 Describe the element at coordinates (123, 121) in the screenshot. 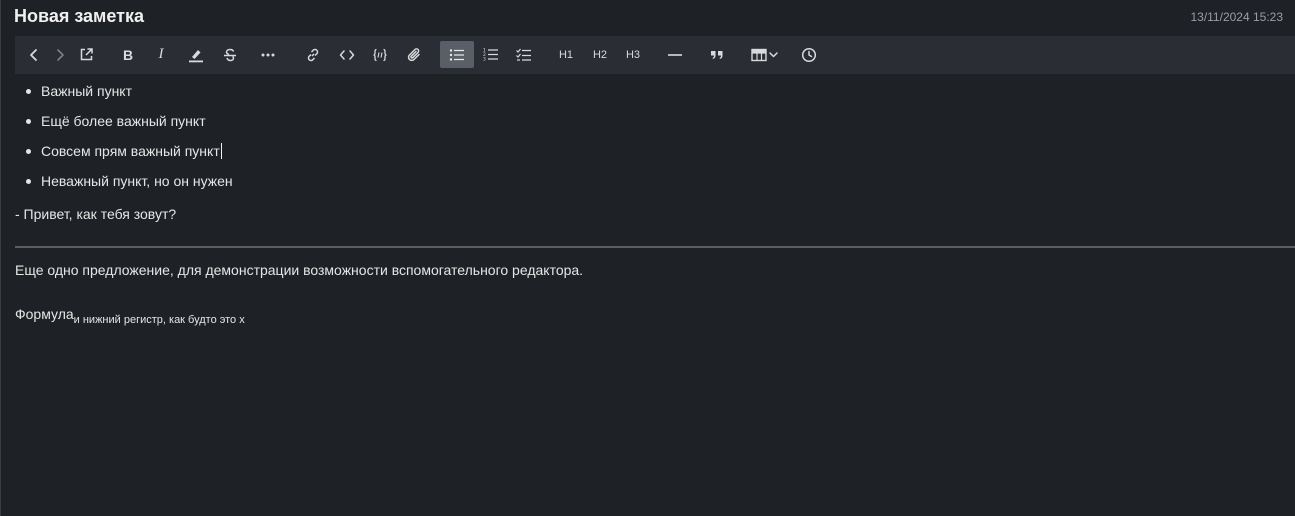

I see `list-item-text: Ещё более важный пункт` at that location.